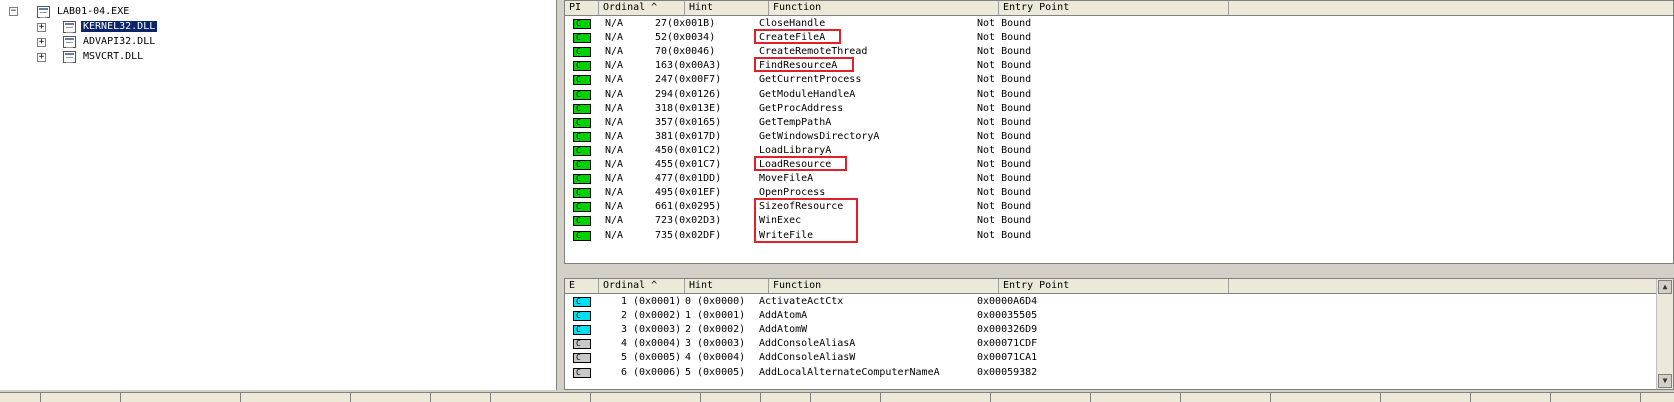 Image resolution: width=1674 pixels, height=402 pixels. I want to click on collapse-icon: −, so click(13, 11).